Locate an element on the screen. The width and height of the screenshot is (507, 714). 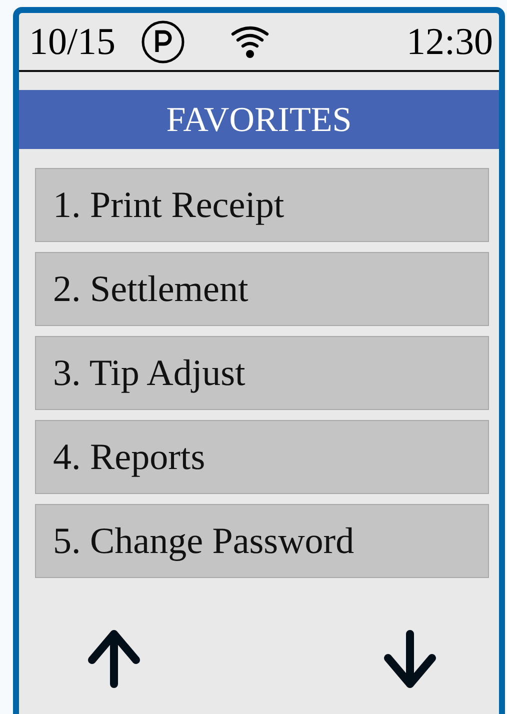
menu-item: 3. Tip Adjust is located at coordinates (262, 373).